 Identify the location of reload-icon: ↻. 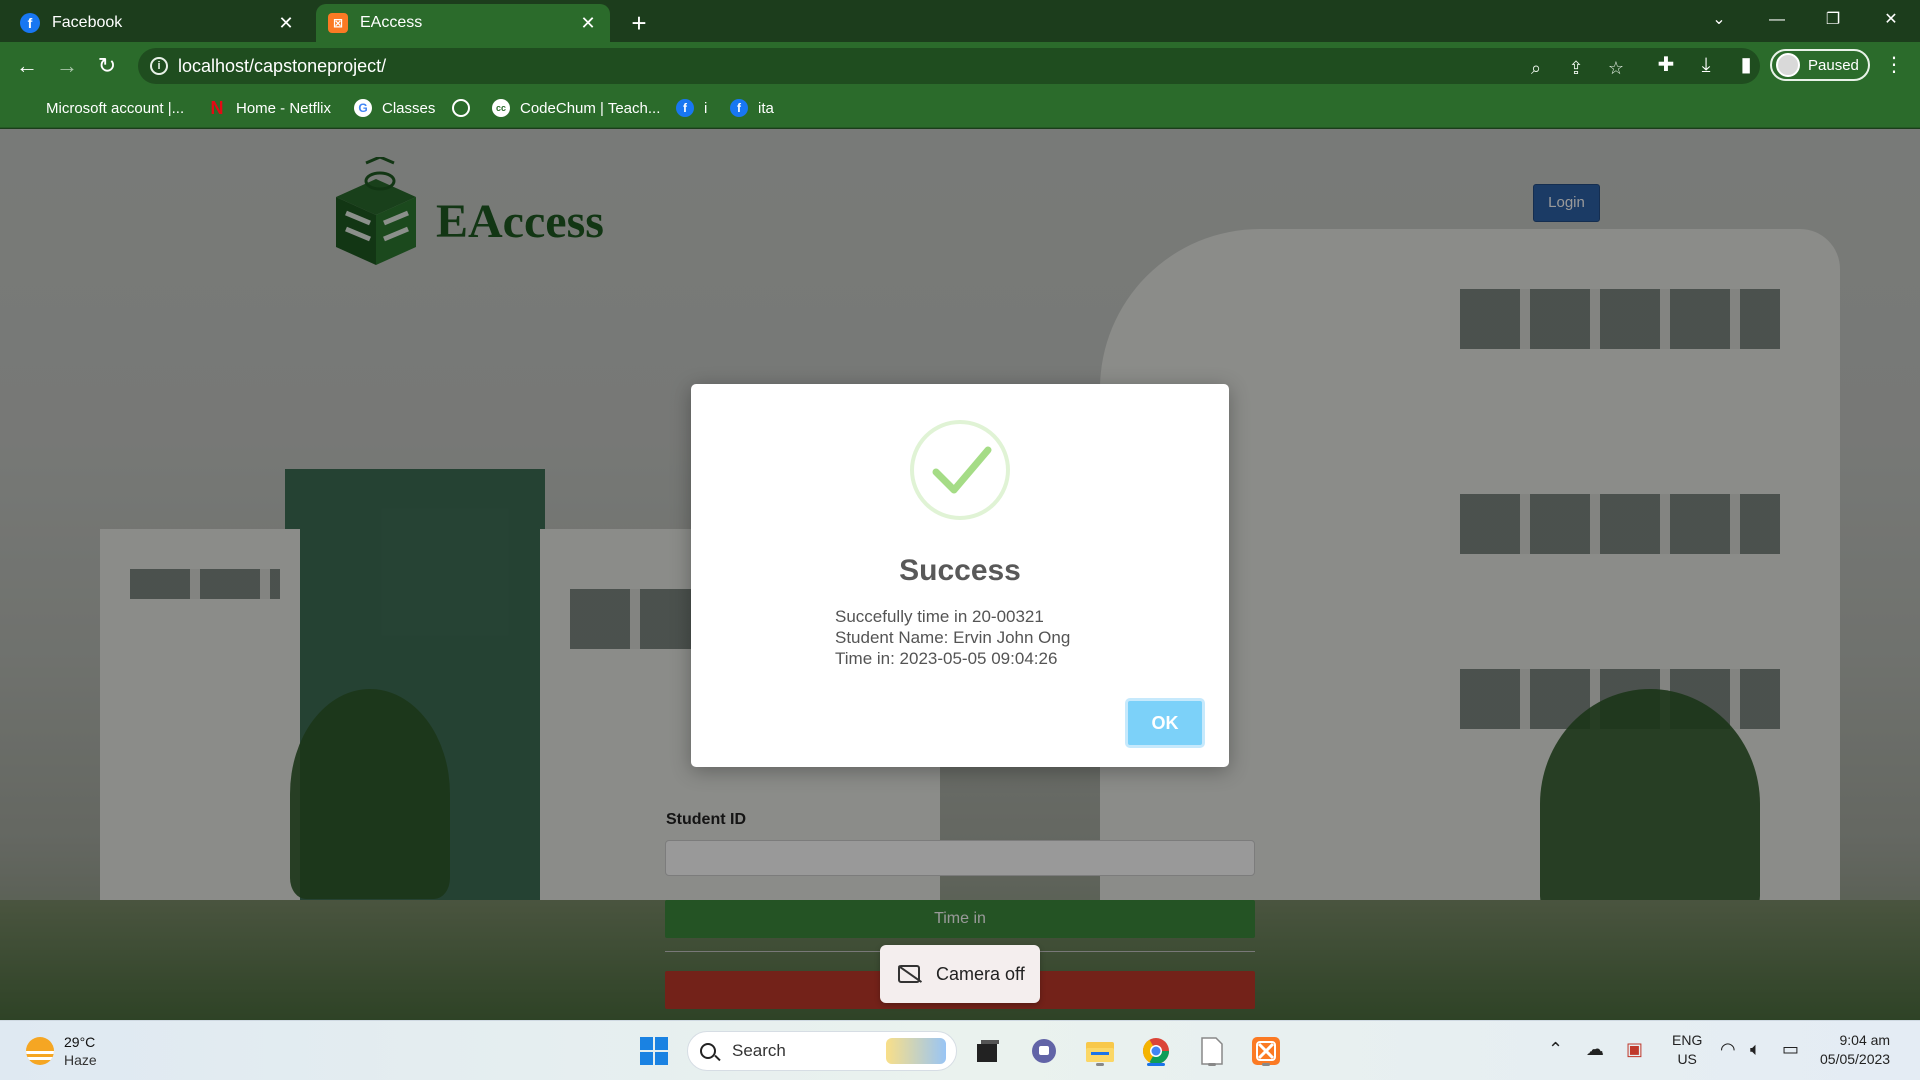
(107, 66).